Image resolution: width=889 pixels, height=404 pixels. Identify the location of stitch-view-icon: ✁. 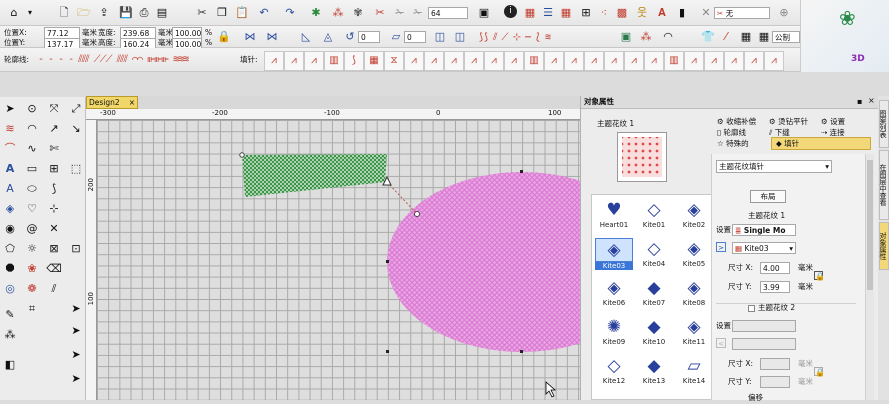
(418, 13).